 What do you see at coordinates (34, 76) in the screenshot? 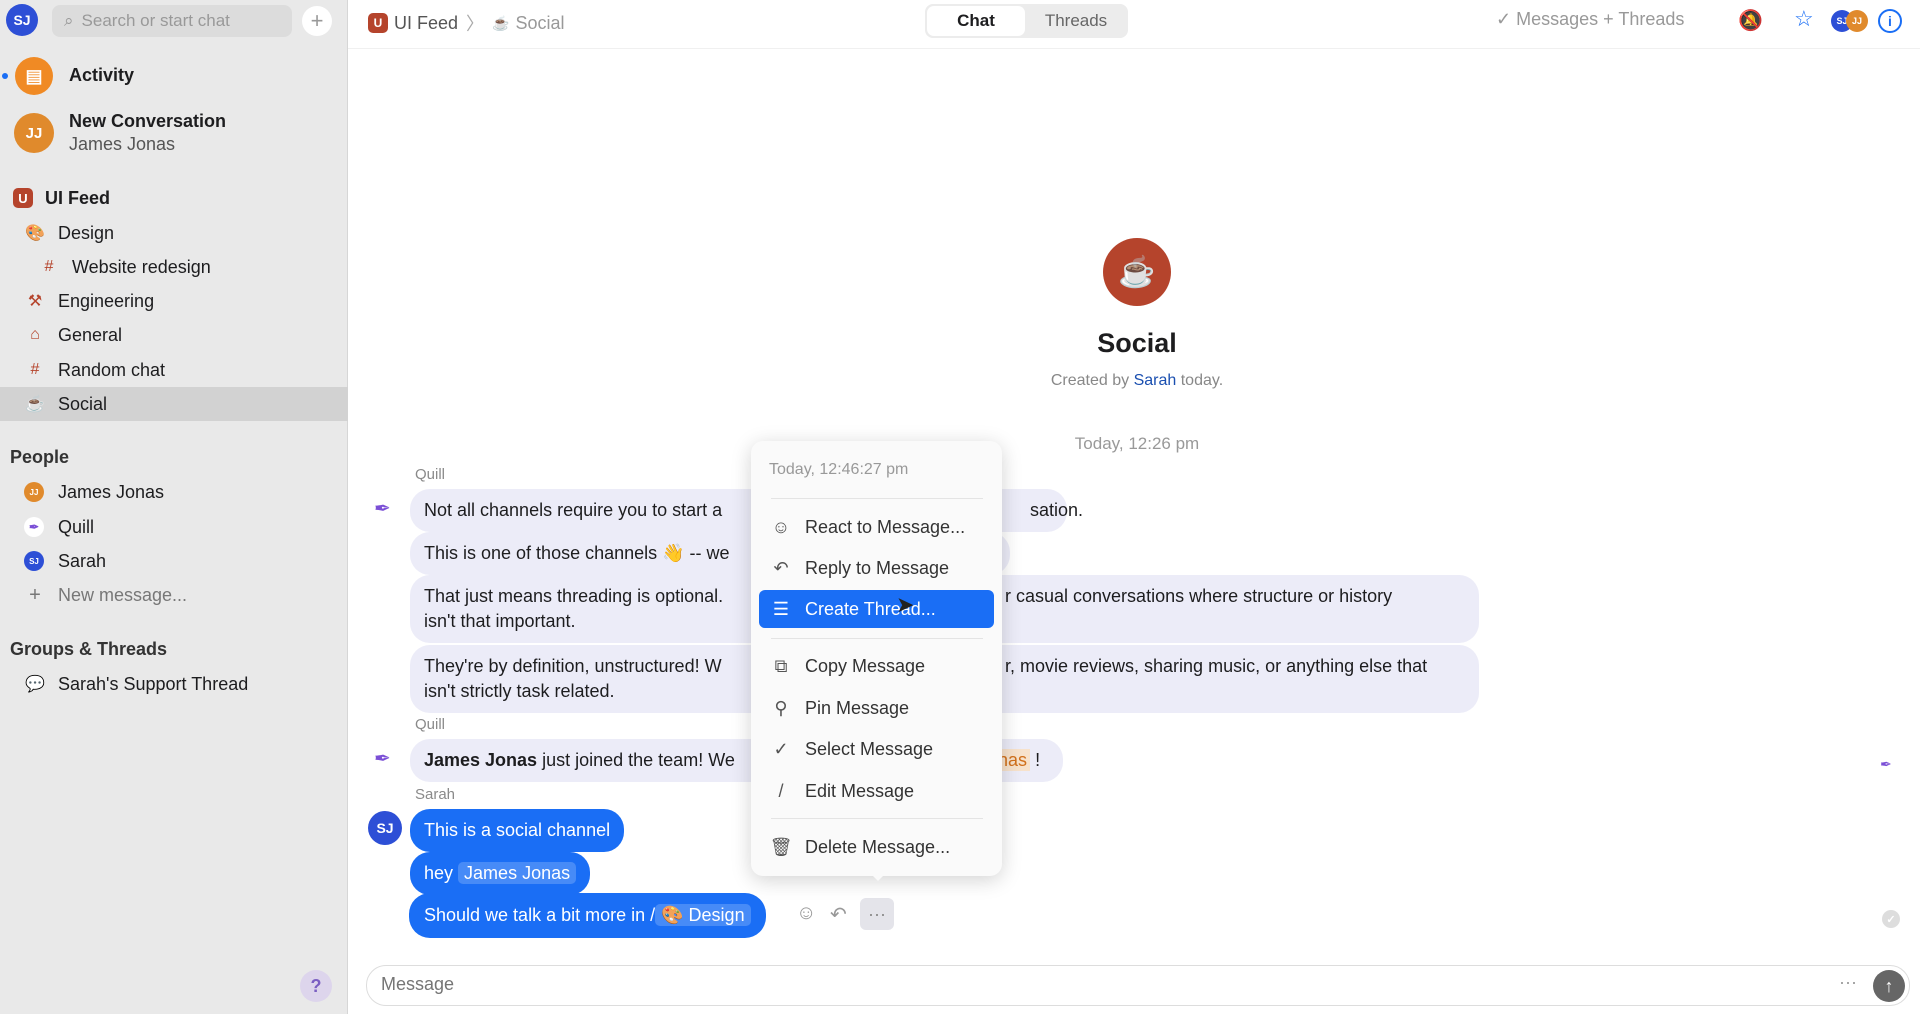
I see `activity-icon: ▤` at bounding box center [34, 76].